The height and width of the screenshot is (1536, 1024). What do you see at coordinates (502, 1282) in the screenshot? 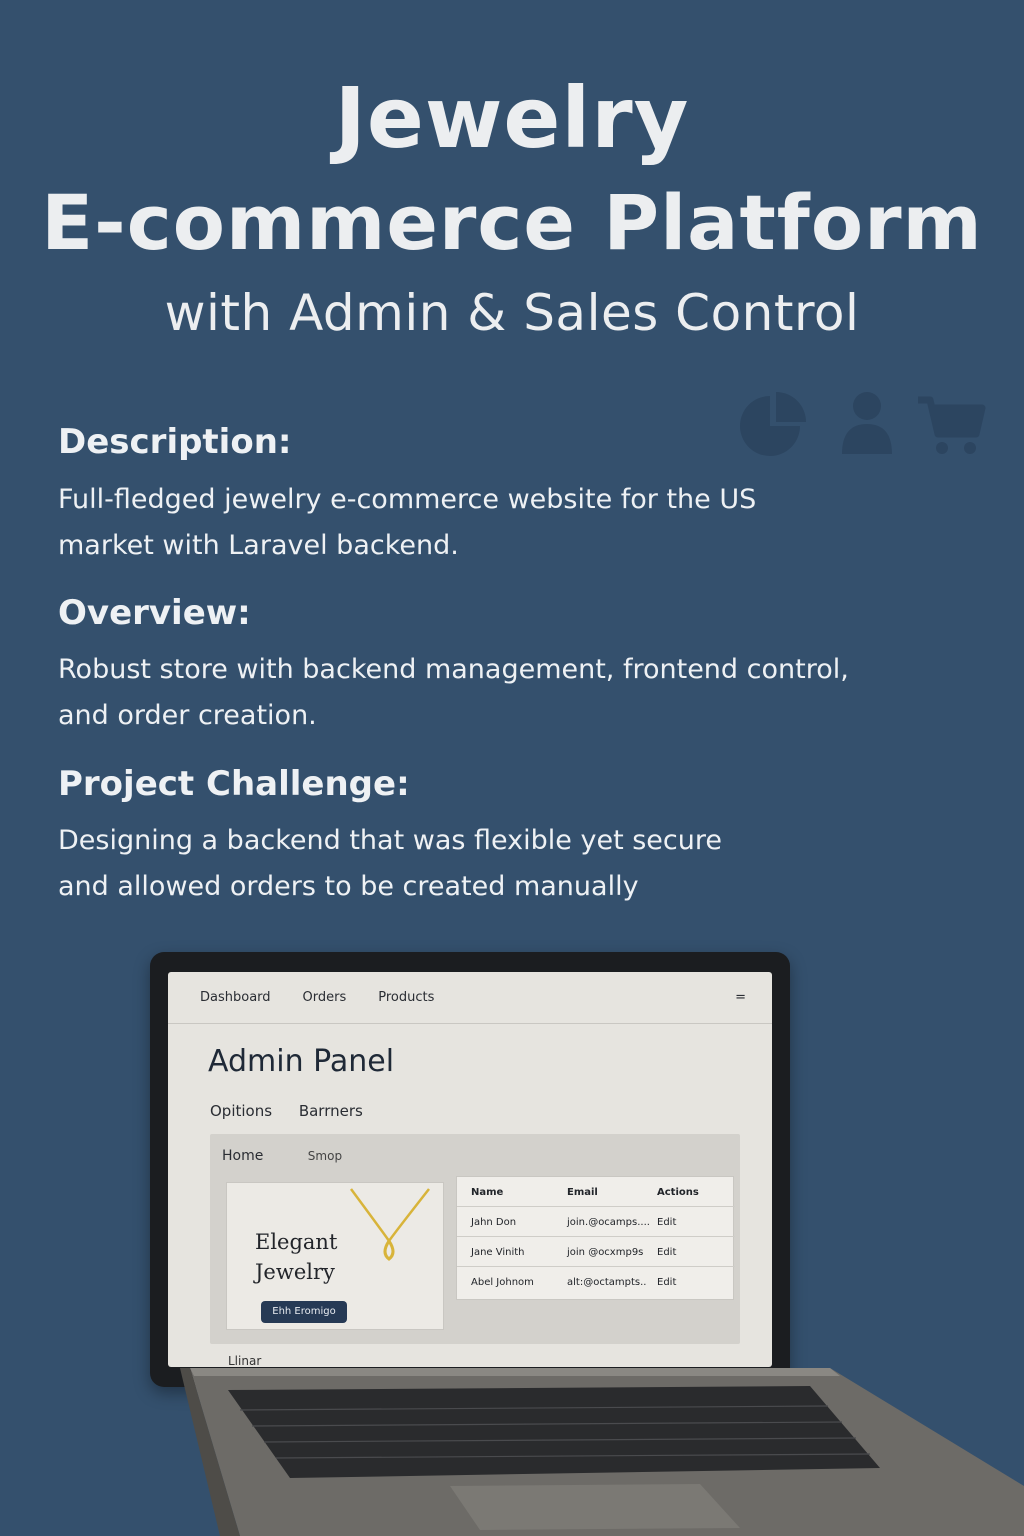
I see `cell-name: Abel Johnom` at bounding box center [502, 1282].